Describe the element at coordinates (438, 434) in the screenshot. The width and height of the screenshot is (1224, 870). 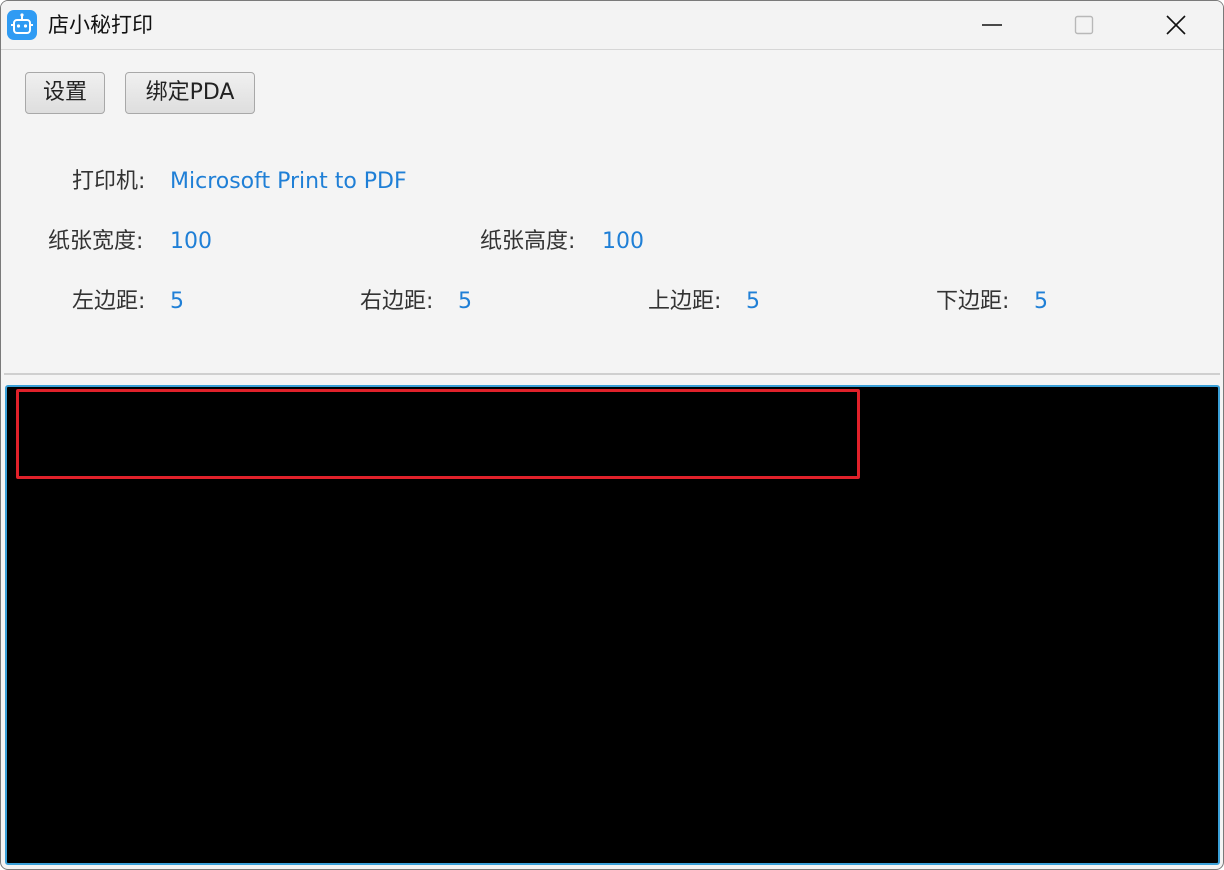
I see `print-area-outline` at that location.